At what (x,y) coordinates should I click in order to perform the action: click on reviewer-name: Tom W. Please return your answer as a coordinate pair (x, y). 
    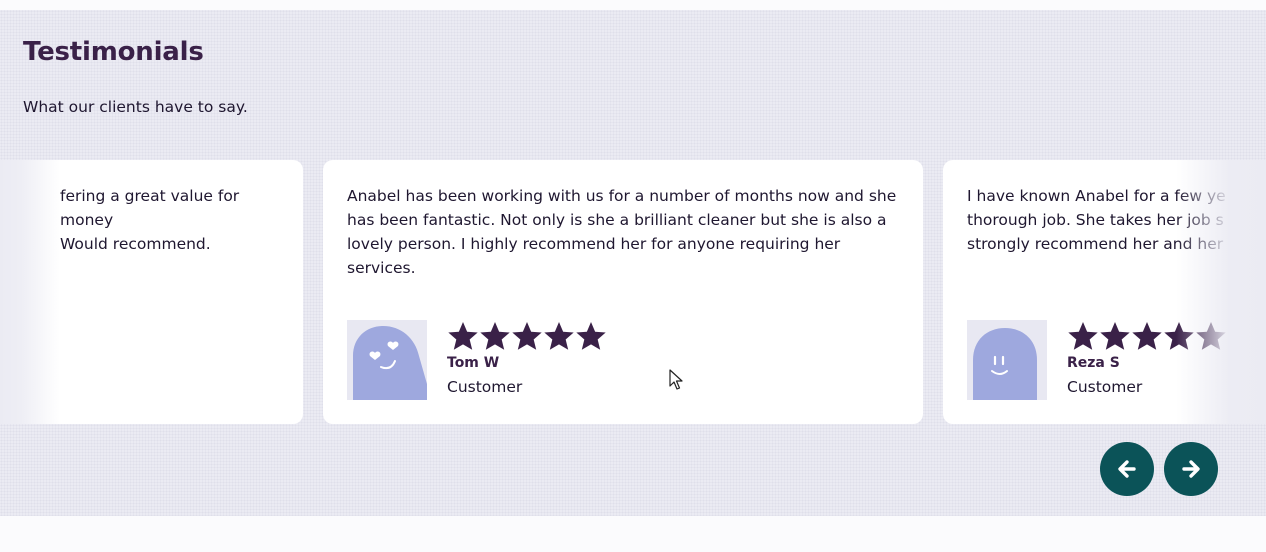
    Looking at the image, I should click on (473, 363).